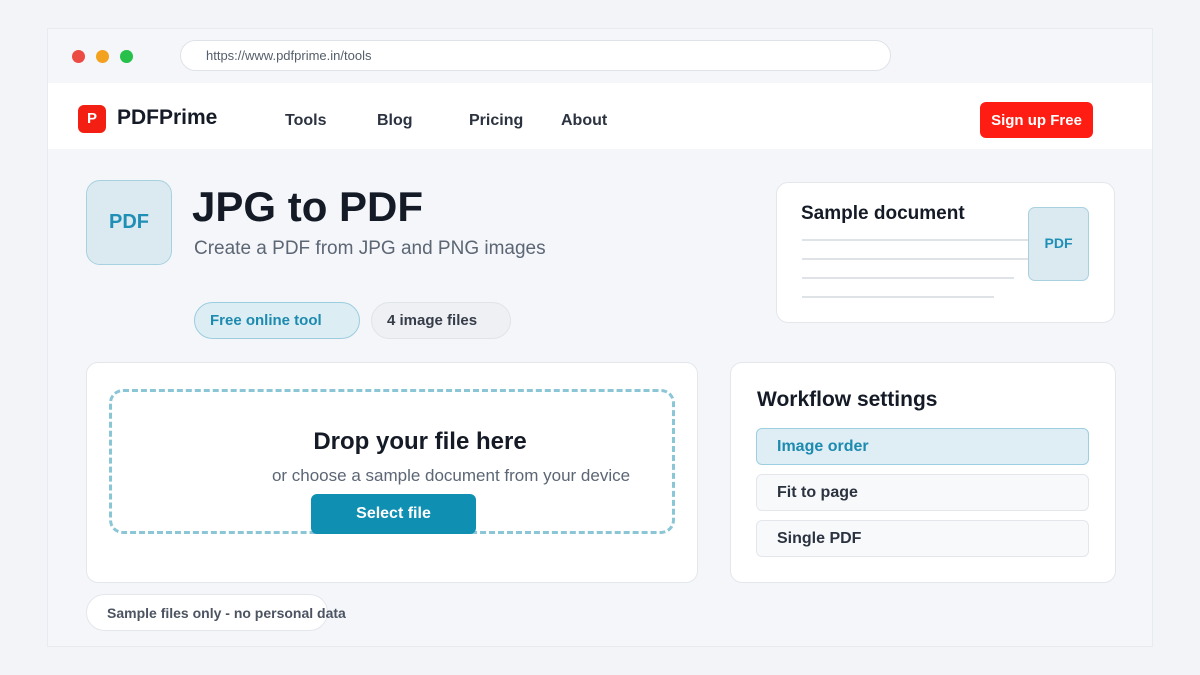  Describe the element at coordinates (535, 55) in the screenshot. I see `address-bar: https://www.pdfprime.in/tools` at that location.